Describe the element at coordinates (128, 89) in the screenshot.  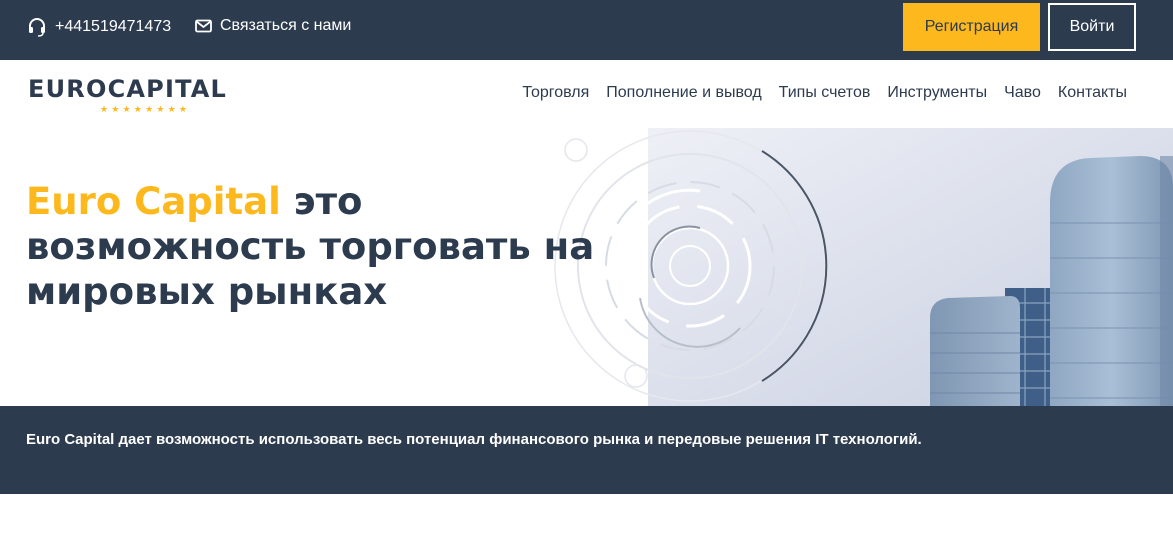
I see `logo-text: EUROCAPITAL` at that location.